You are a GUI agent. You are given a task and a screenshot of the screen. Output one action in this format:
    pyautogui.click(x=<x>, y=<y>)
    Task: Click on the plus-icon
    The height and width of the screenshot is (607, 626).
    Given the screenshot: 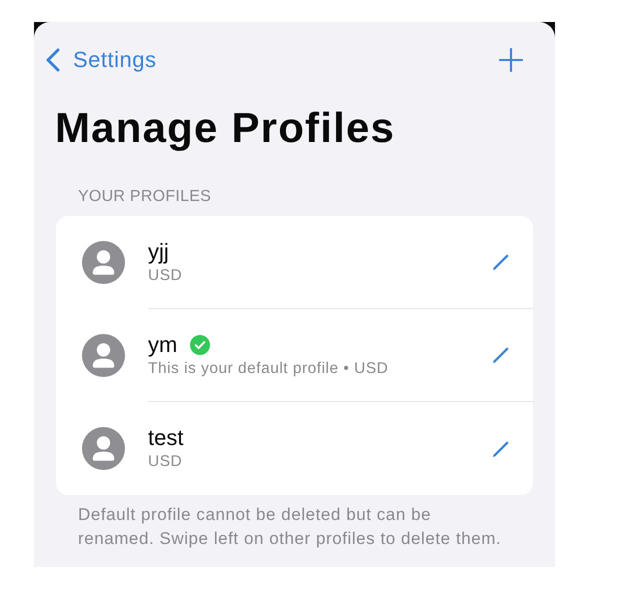 What is the action you would take?
    pyautogui.click(x=511, y=60)
    